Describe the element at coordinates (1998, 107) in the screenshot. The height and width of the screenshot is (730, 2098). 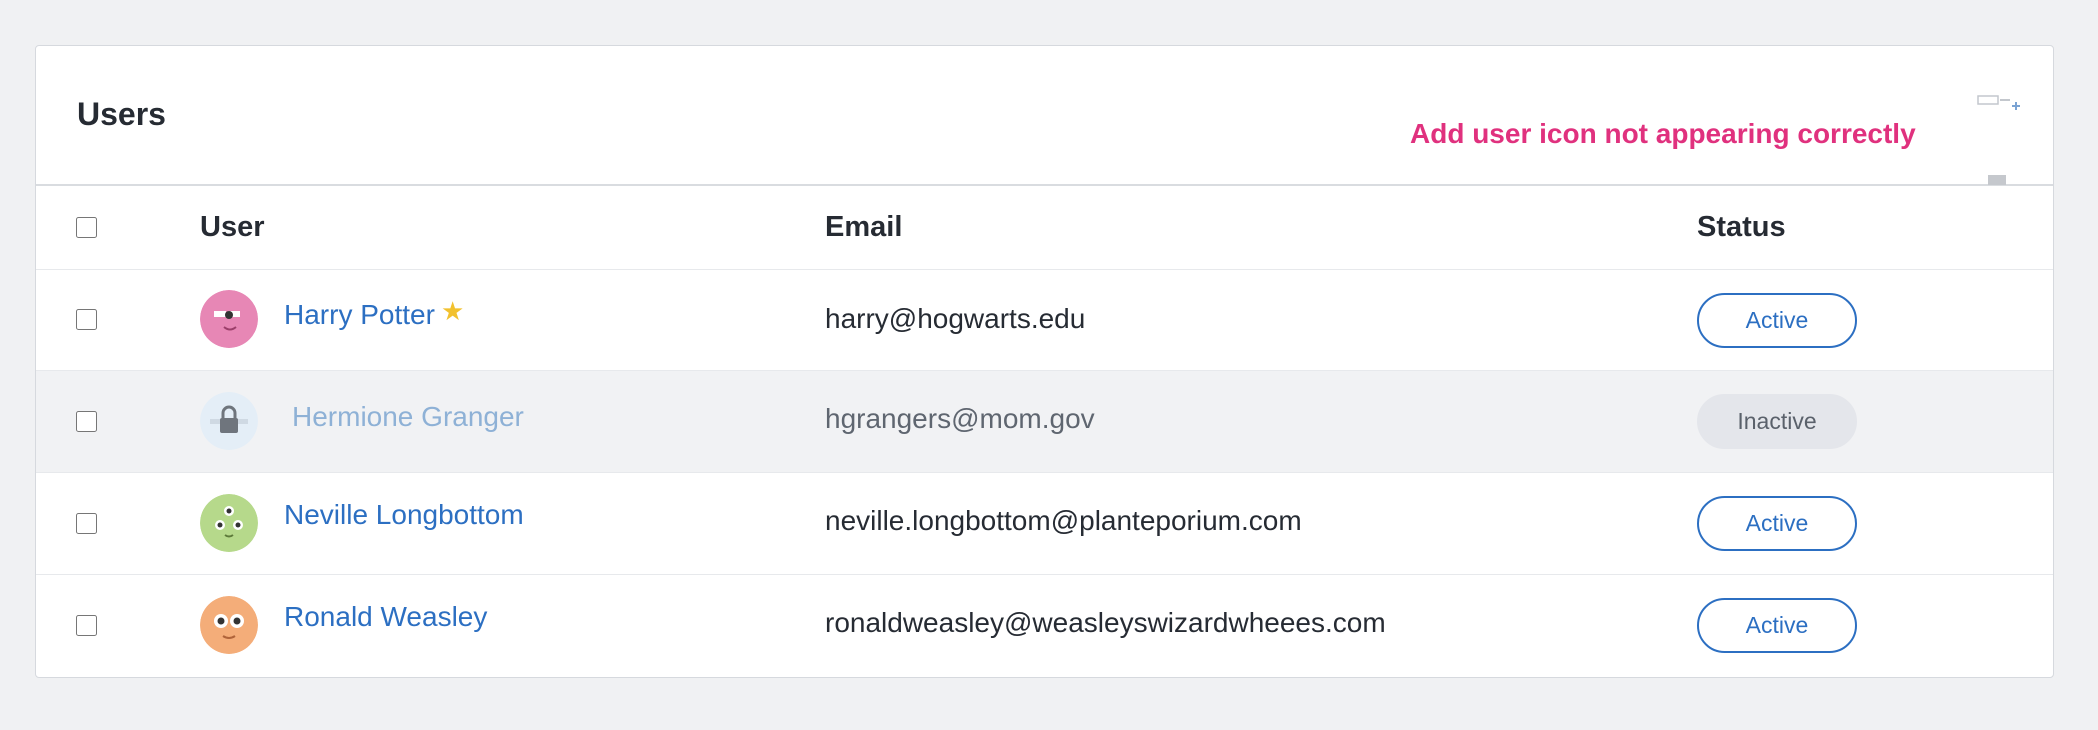
I see `add-user-icon` at that location.